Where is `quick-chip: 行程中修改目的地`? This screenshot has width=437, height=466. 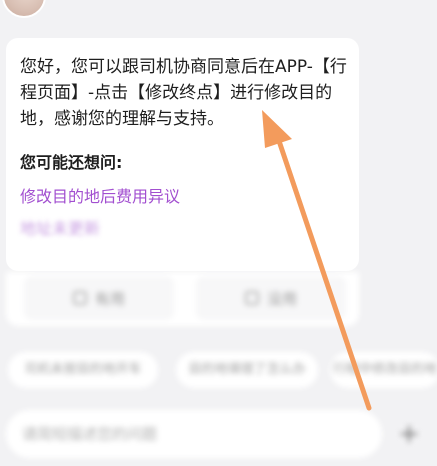 quick-chip: 行程中修改目的地 is located at coordinates (383, 370).